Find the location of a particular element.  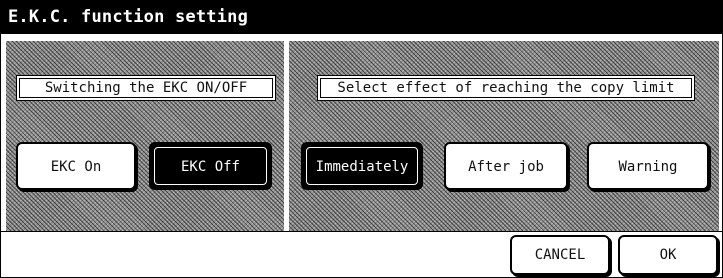

ekc-section-label: Switching the EKC ON/OFF is located at coordinates (146, 88).